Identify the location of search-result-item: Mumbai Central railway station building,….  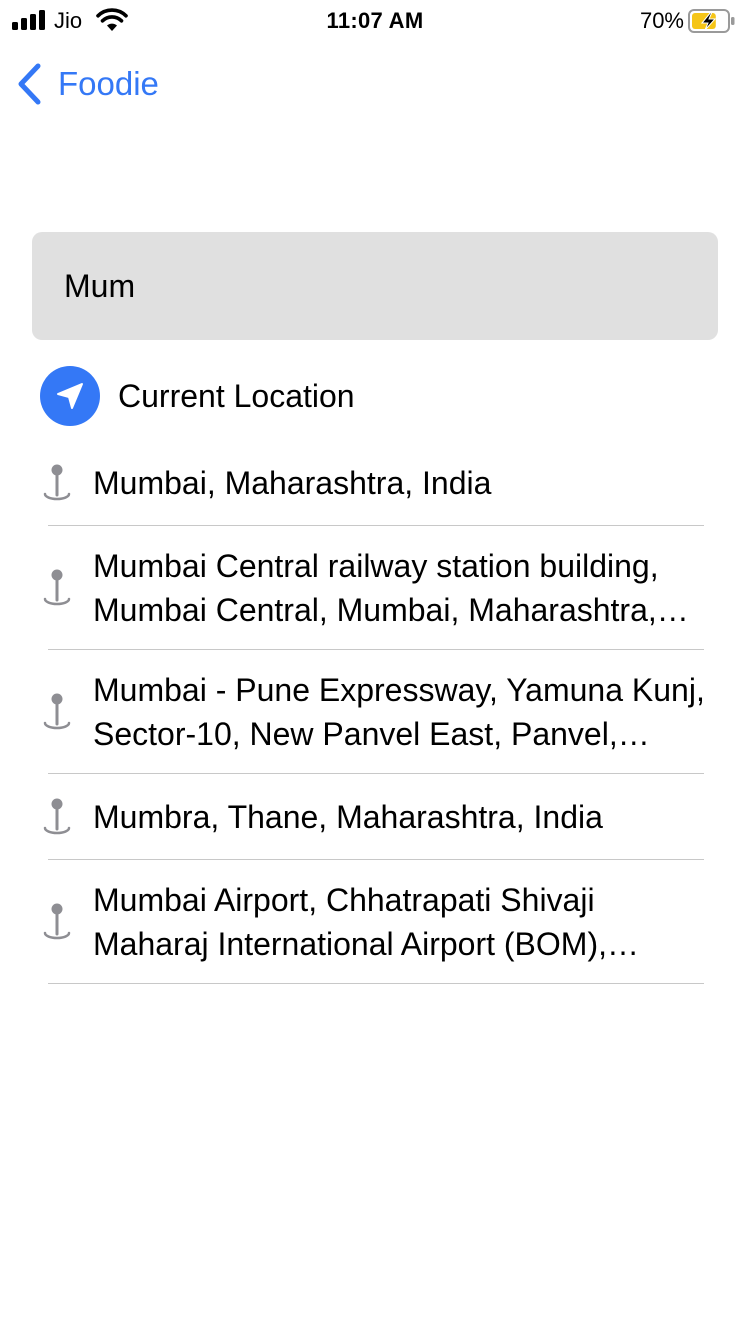
(375, 588).